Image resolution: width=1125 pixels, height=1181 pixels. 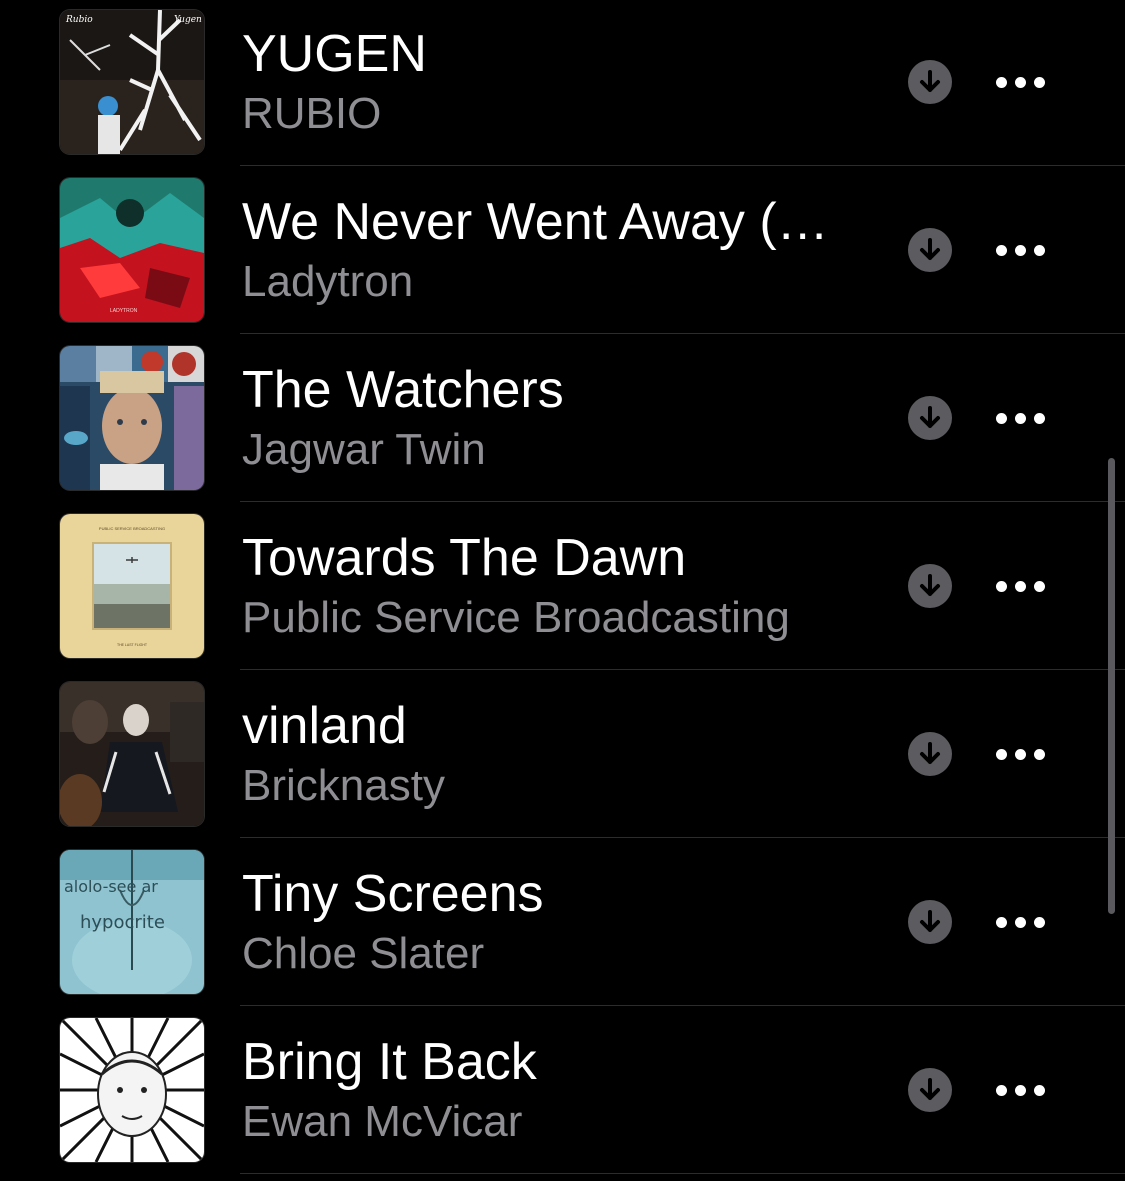 I want to click on song-artist: Bricknasty, so click(x=343, y=785).